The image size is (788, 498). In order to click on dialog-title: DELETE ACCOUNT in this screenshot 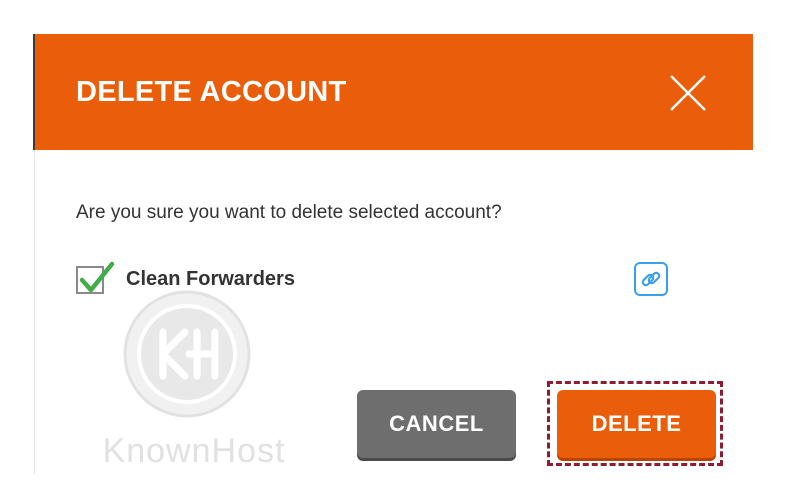, I will do `click(211, 92)`.